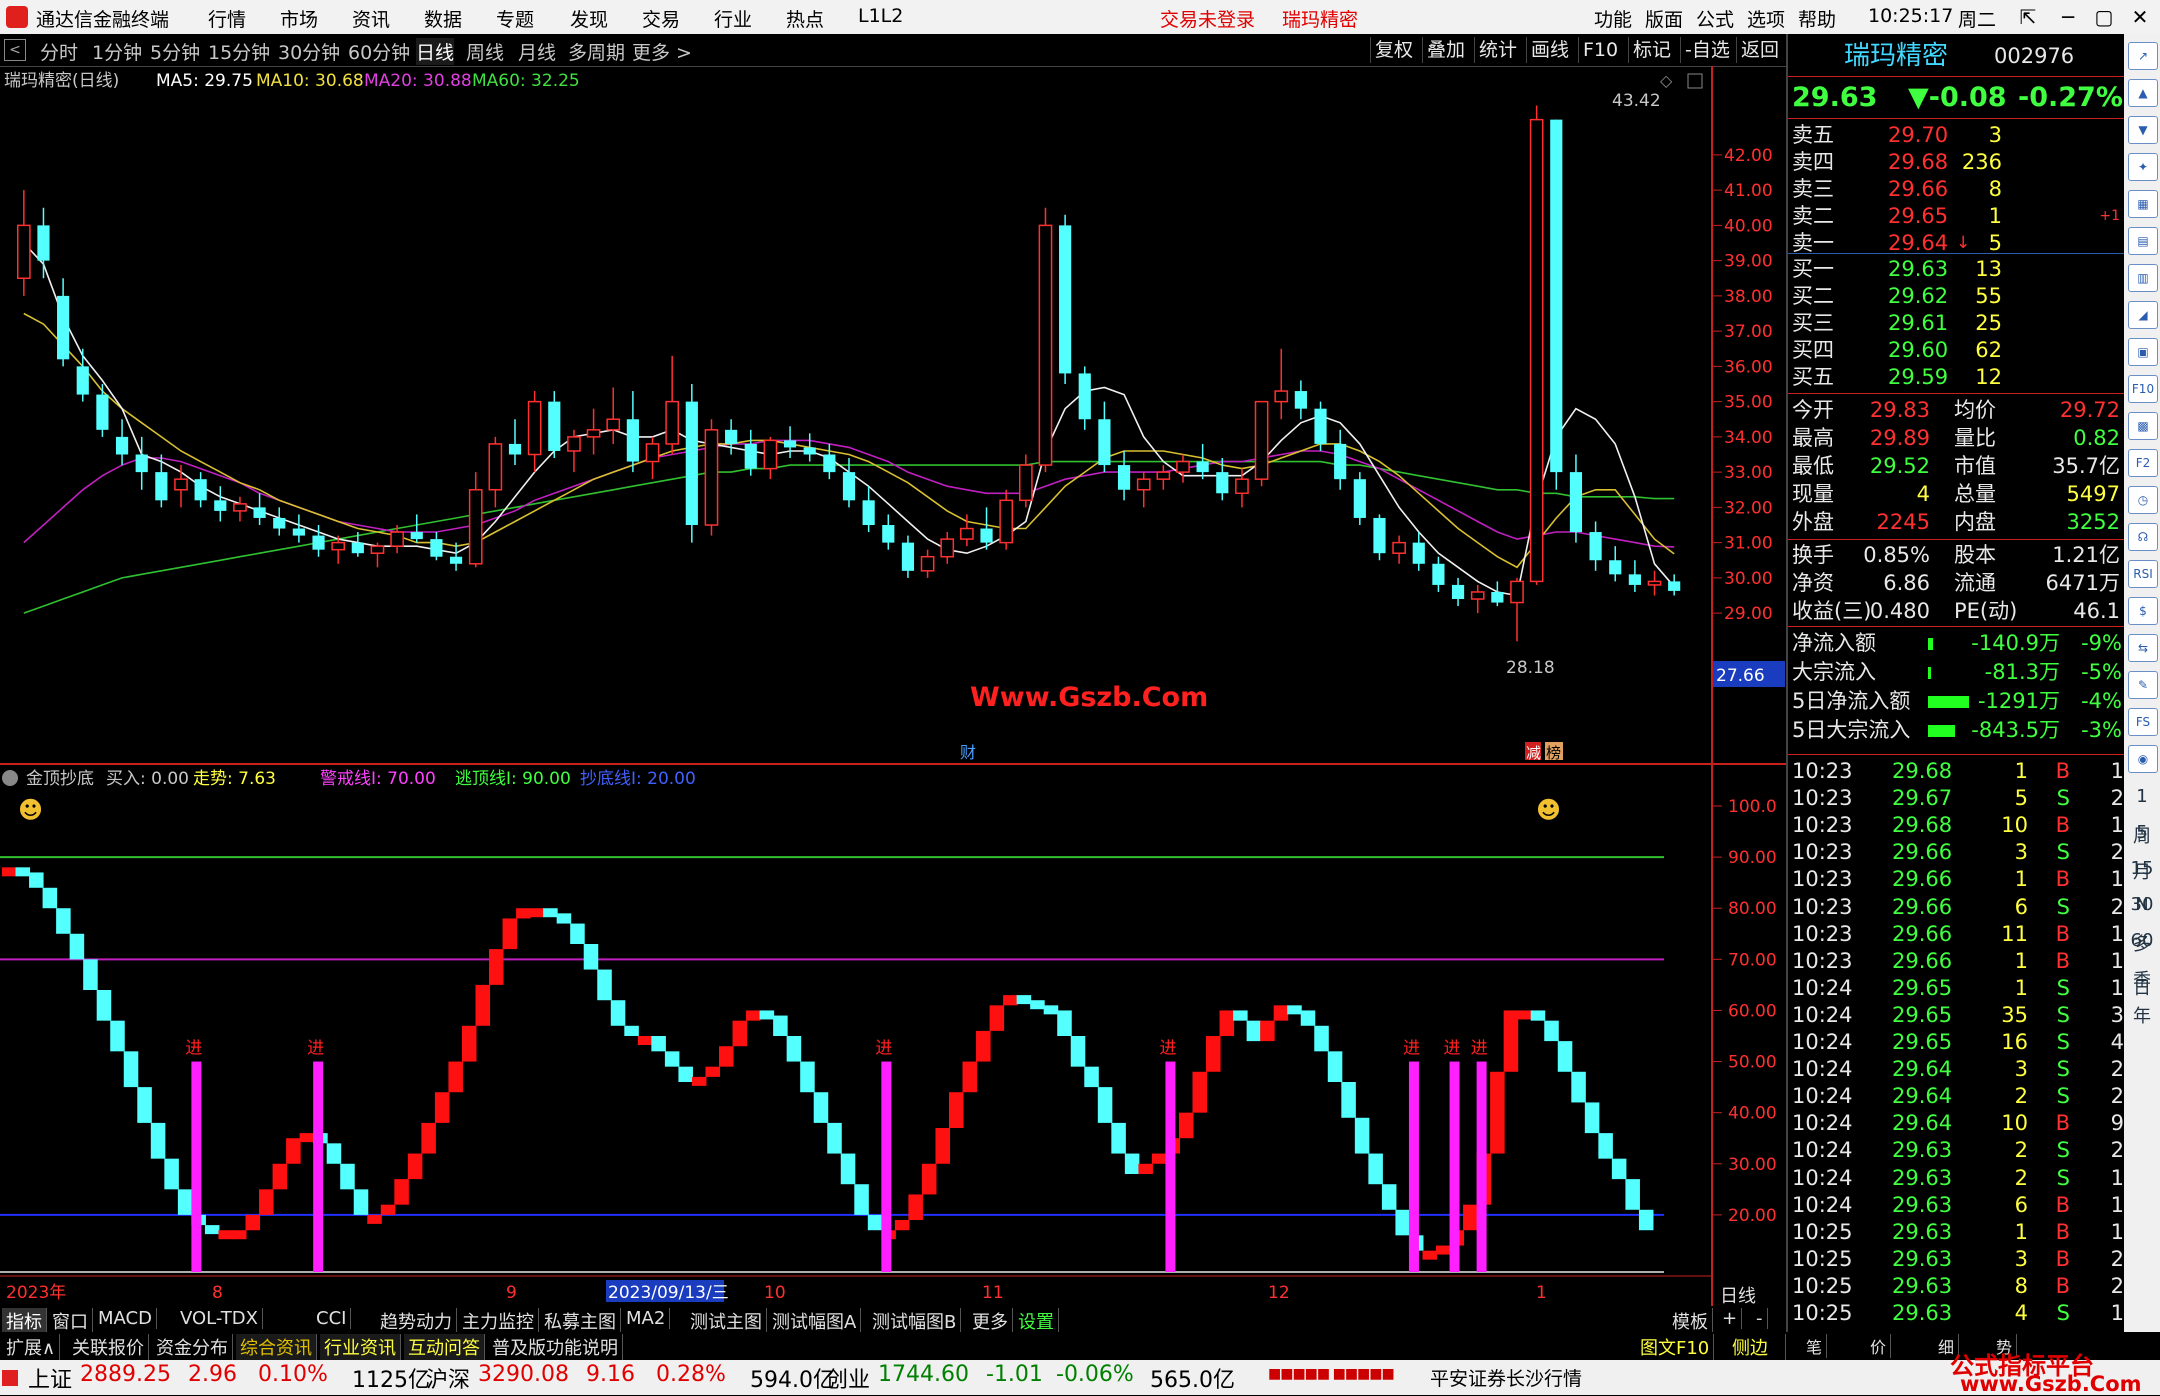 Image resolution: width=2160 pixels, height=1396 pixels. What do you see at coordinates (444, 1347) in the screenshot?
I see `extension-tab-5: 互动问答` at bounding box center [444, 1347].